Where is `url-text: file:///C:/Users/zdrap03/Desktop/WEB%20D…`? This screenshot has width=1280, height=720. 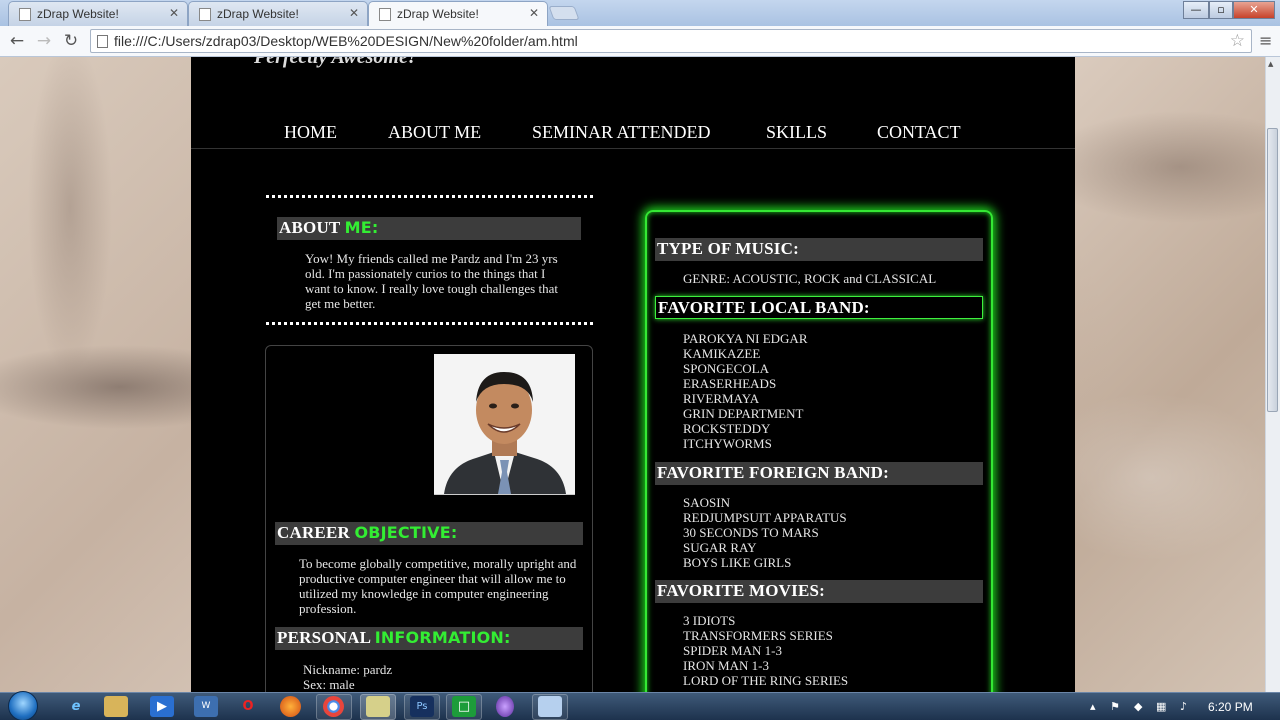
url-text: file:///C:/Users/zdrap03/Desktop/WEB%20D… is located at coordinates (346, 41).